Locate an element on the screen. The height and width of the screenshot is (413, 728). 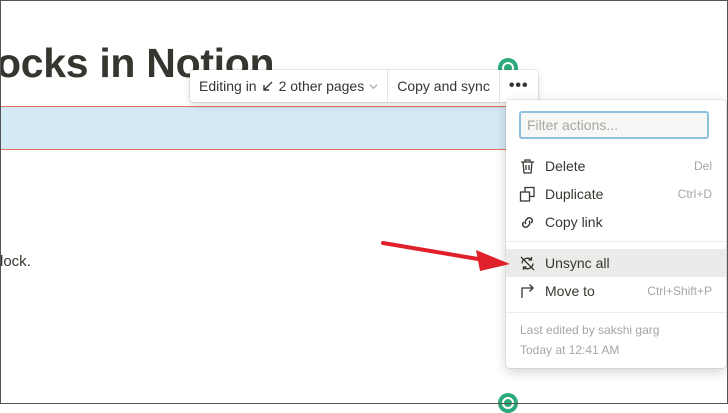
annotation-arrow is located at coordinates (445, 256).